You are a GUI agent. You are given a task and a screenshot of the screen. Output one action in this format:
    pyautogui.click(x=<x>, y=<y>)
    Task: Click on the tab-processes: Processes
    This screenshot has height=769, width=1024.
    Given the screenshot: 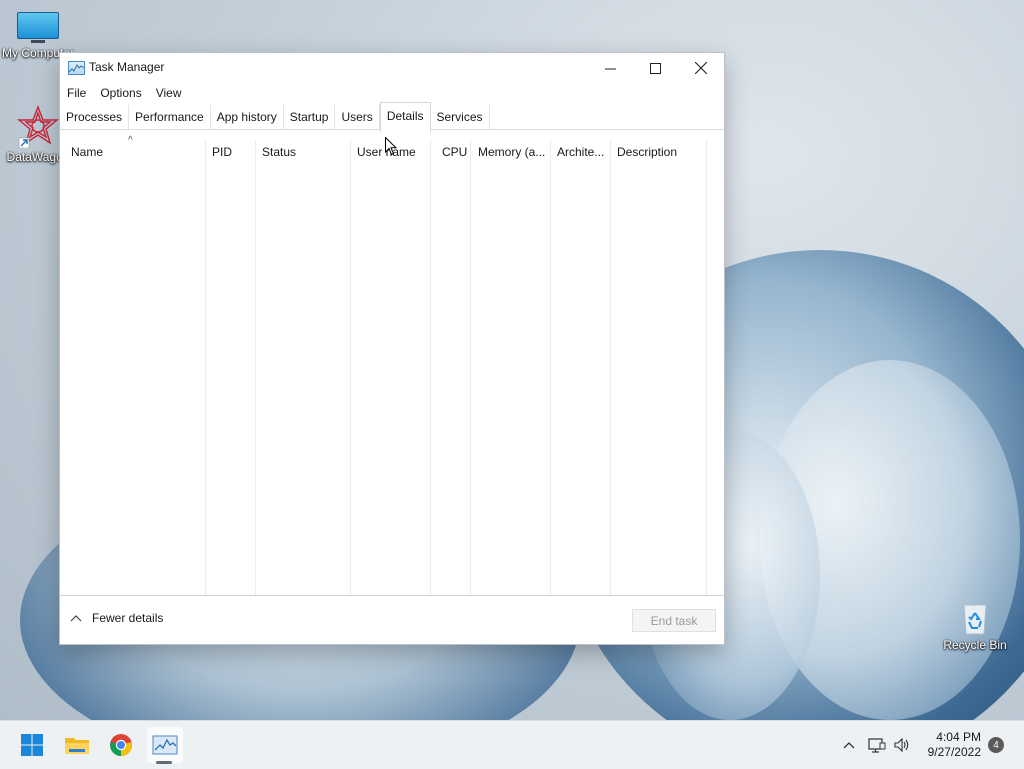 What is the action you would take?
    pyautogui.click(x=95, y=117)
    